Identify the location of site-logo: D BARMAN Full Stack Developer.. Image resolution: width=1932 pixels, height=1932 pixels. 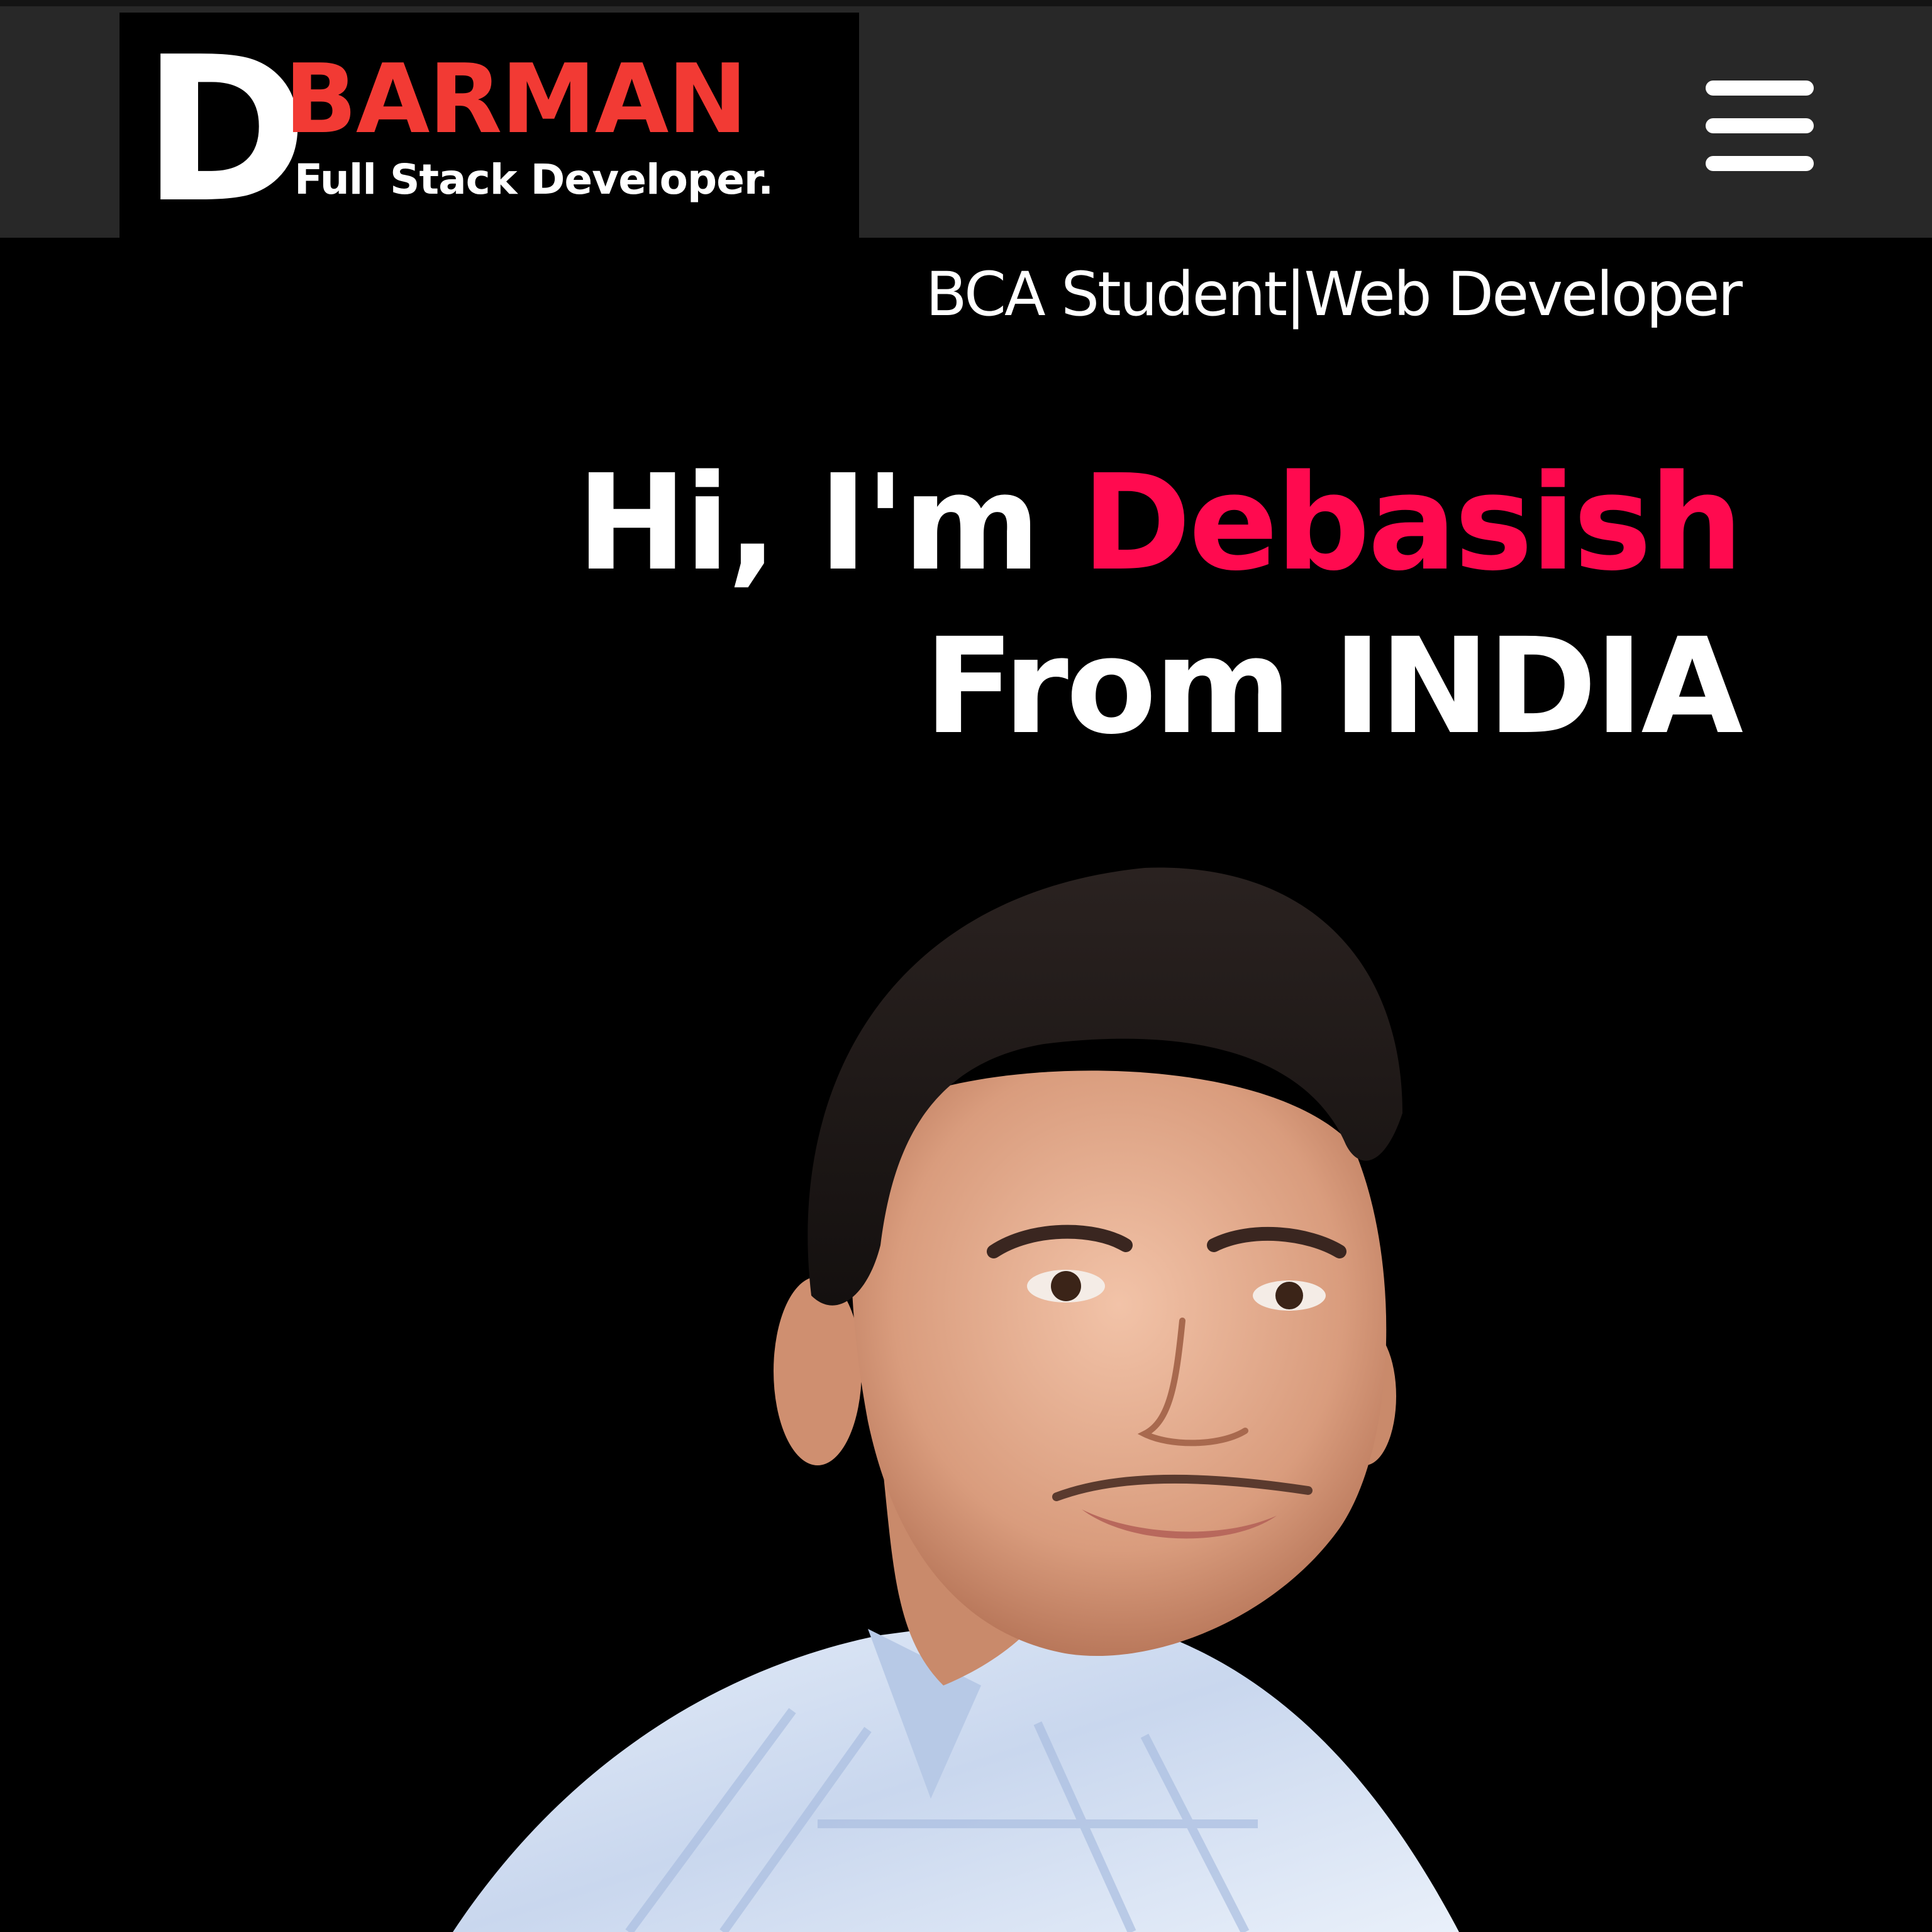
(489, 128).